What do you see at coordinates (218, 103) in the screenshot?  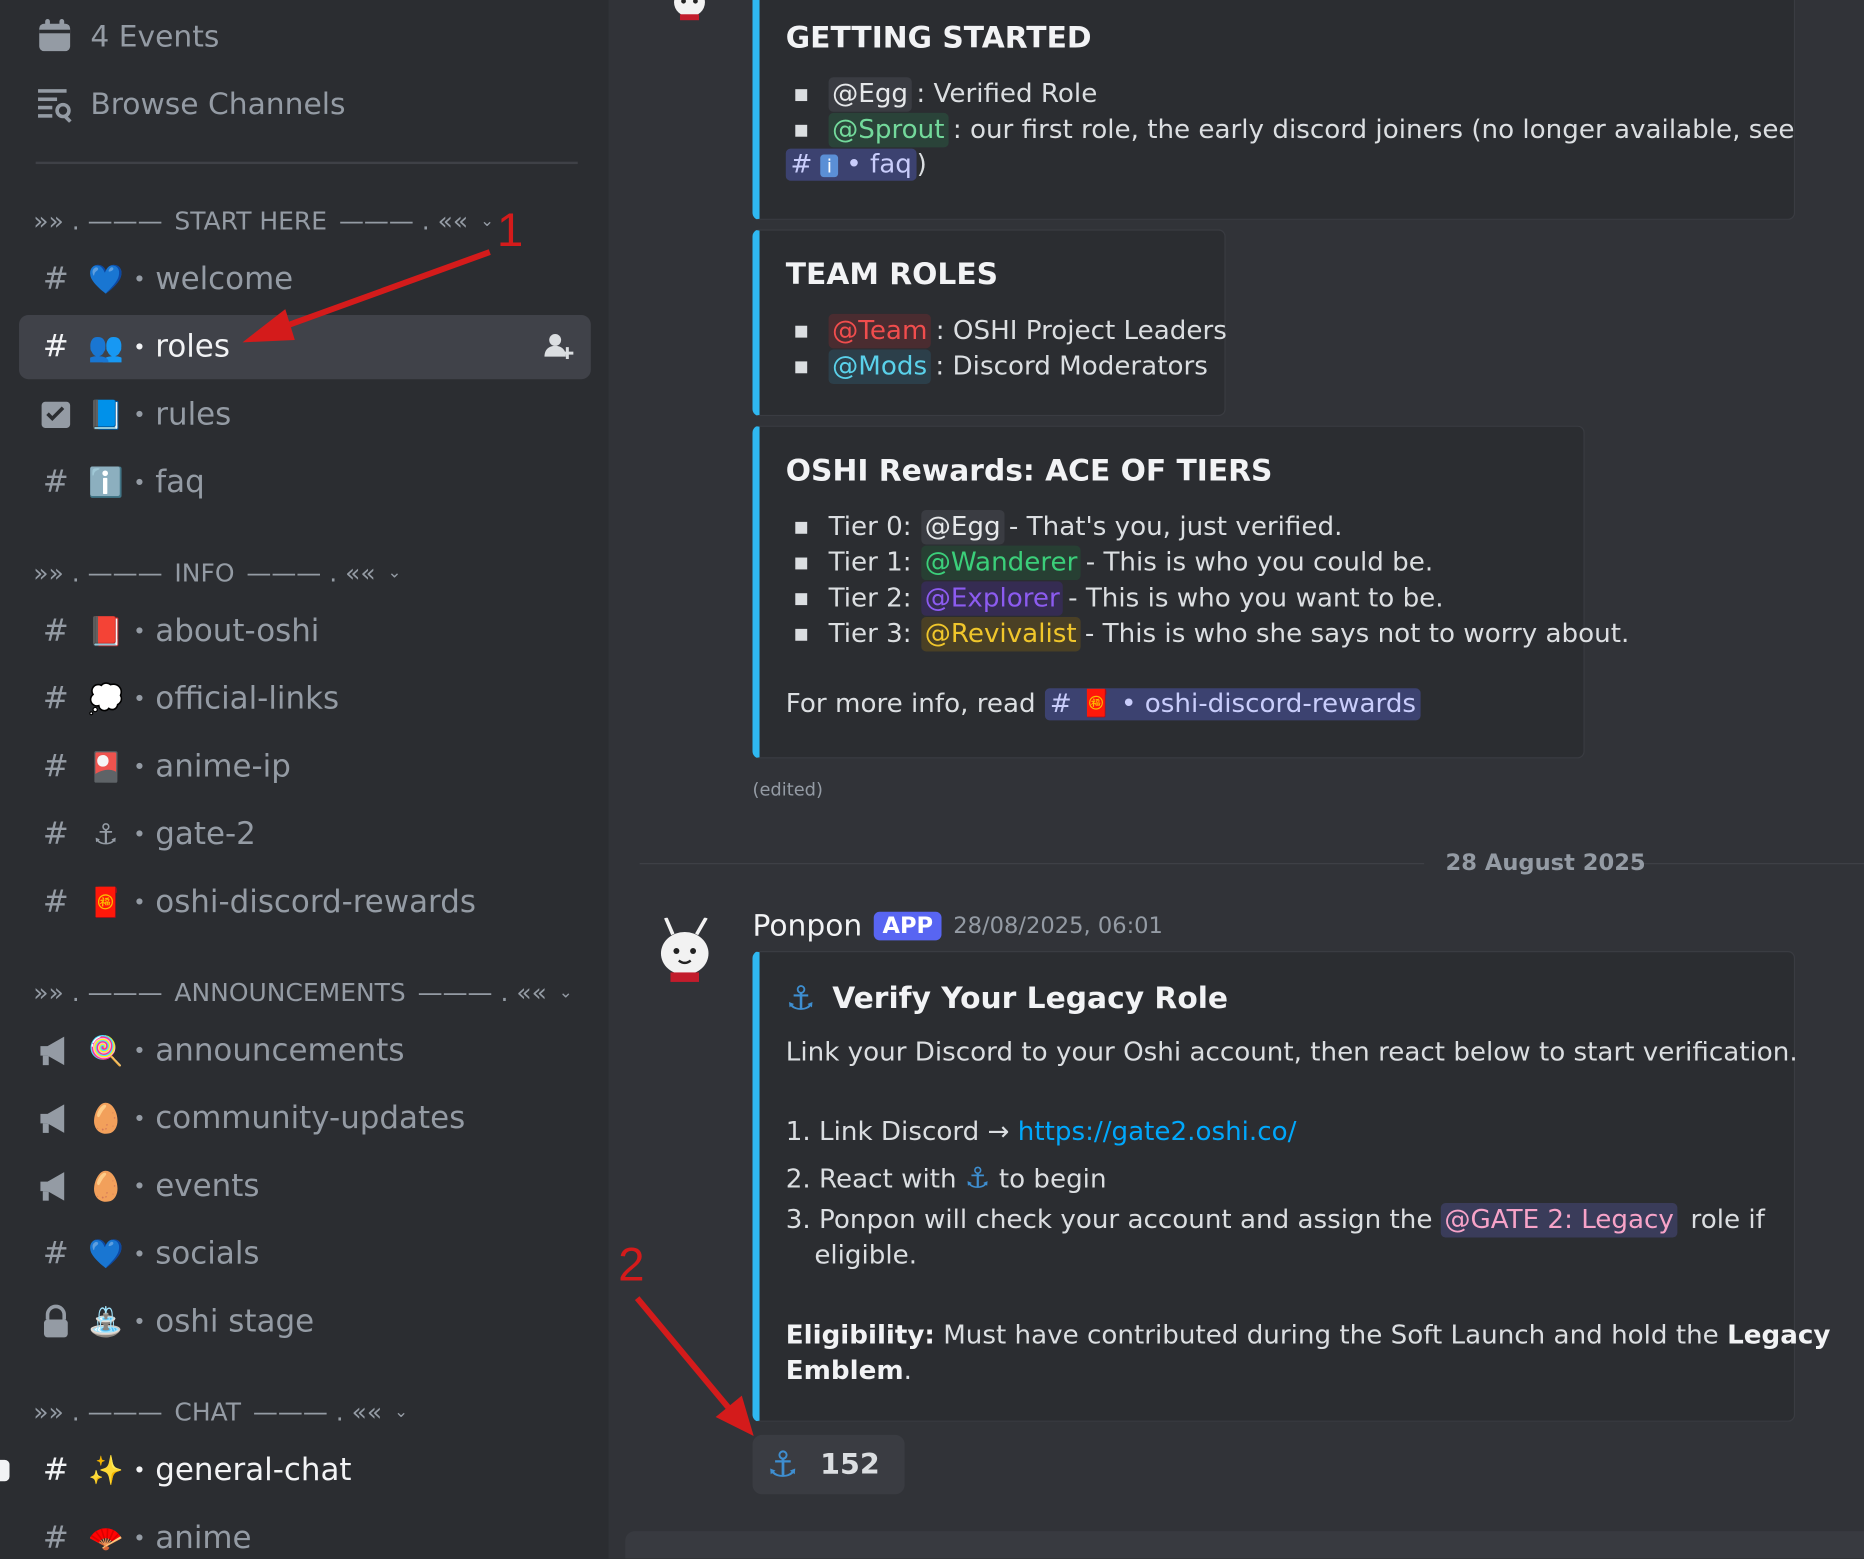 I see `browse-channels-label: Browse Channels` at bounding box center [218, 103].